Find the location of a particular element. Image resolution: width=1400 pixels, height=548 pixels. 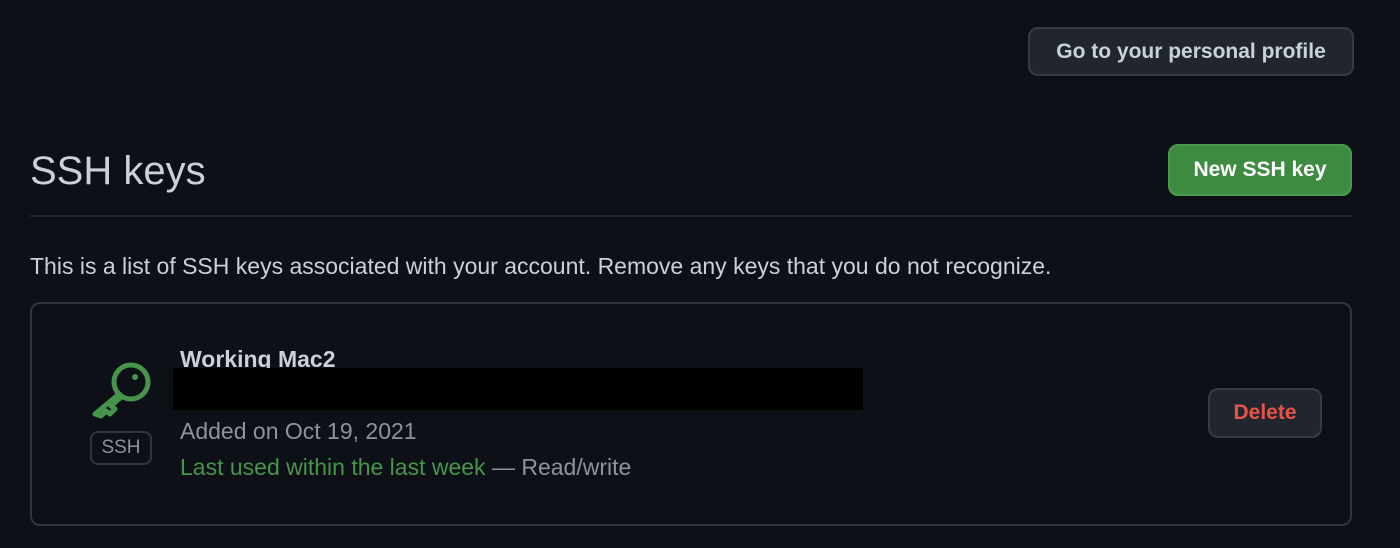

delete-ssh-key-button: Delete is located at coordinates (1265, 413).